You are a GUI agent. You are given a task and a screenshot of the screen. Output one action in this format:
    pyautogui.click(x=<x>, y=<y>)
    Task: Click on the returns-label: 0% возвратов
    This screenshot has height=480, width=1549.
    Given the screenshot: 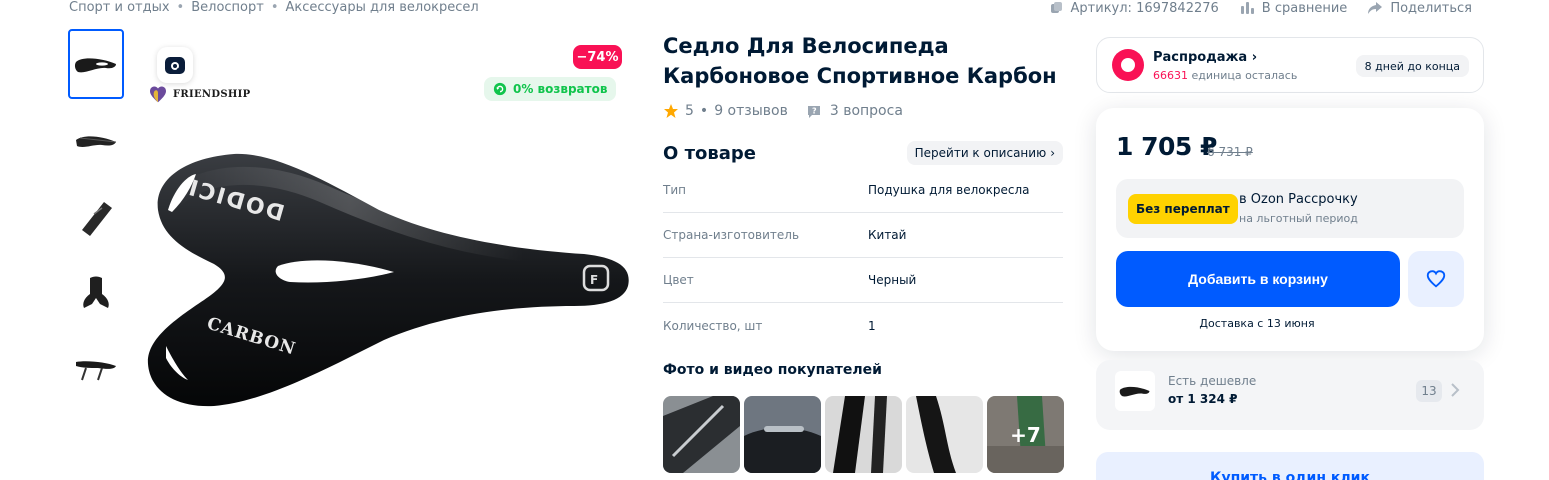 What is the action you would take?
    pyautogui.click(x=560, y=89)
    